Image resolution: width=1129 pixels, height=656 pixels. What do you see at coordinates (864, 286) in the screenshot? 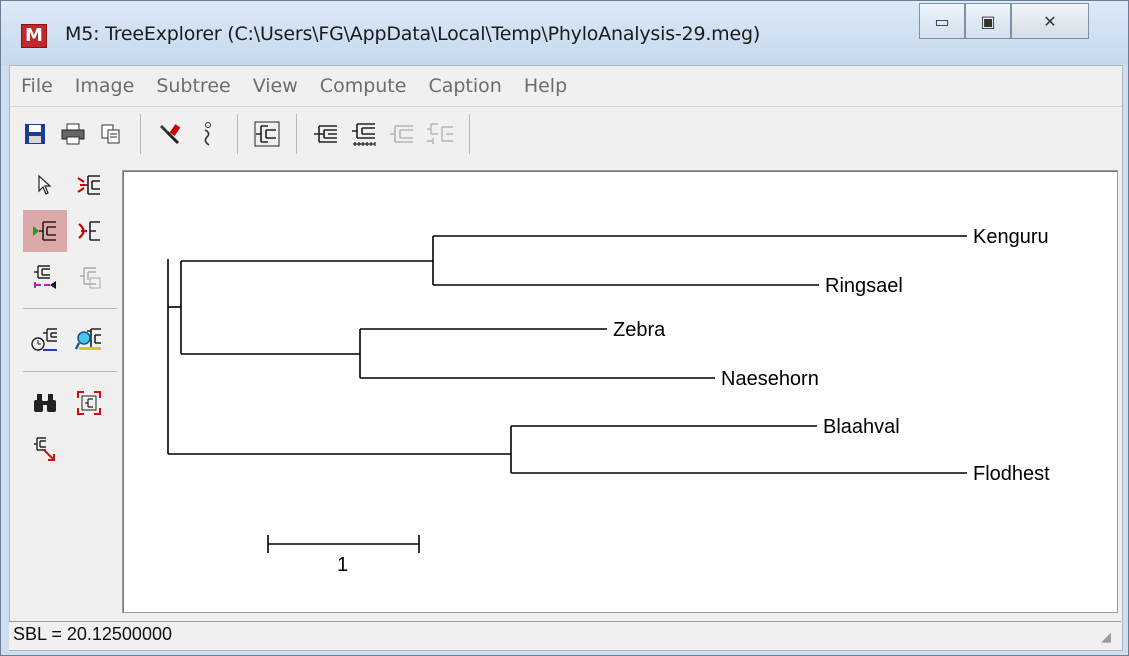
I see `taxon-label: Ringsael` at bounding box center [864, 286].